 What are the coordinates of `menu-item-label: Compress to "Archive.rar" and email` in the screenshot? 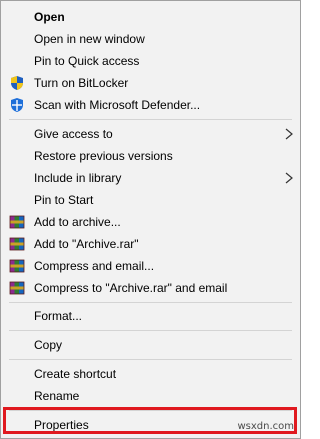 It's located at (131, 288).